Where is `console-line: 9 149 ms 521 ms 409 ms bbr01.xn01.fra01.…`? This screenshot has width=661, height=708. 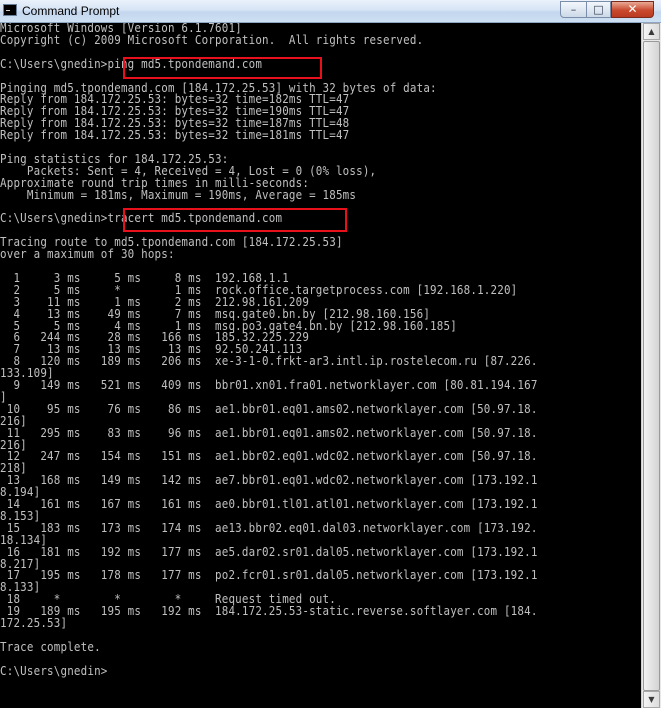 console-line: 9 149 ms 521 ms 409 ms bbr01.xn01.fra01.… is located at coordinates (269, 385).